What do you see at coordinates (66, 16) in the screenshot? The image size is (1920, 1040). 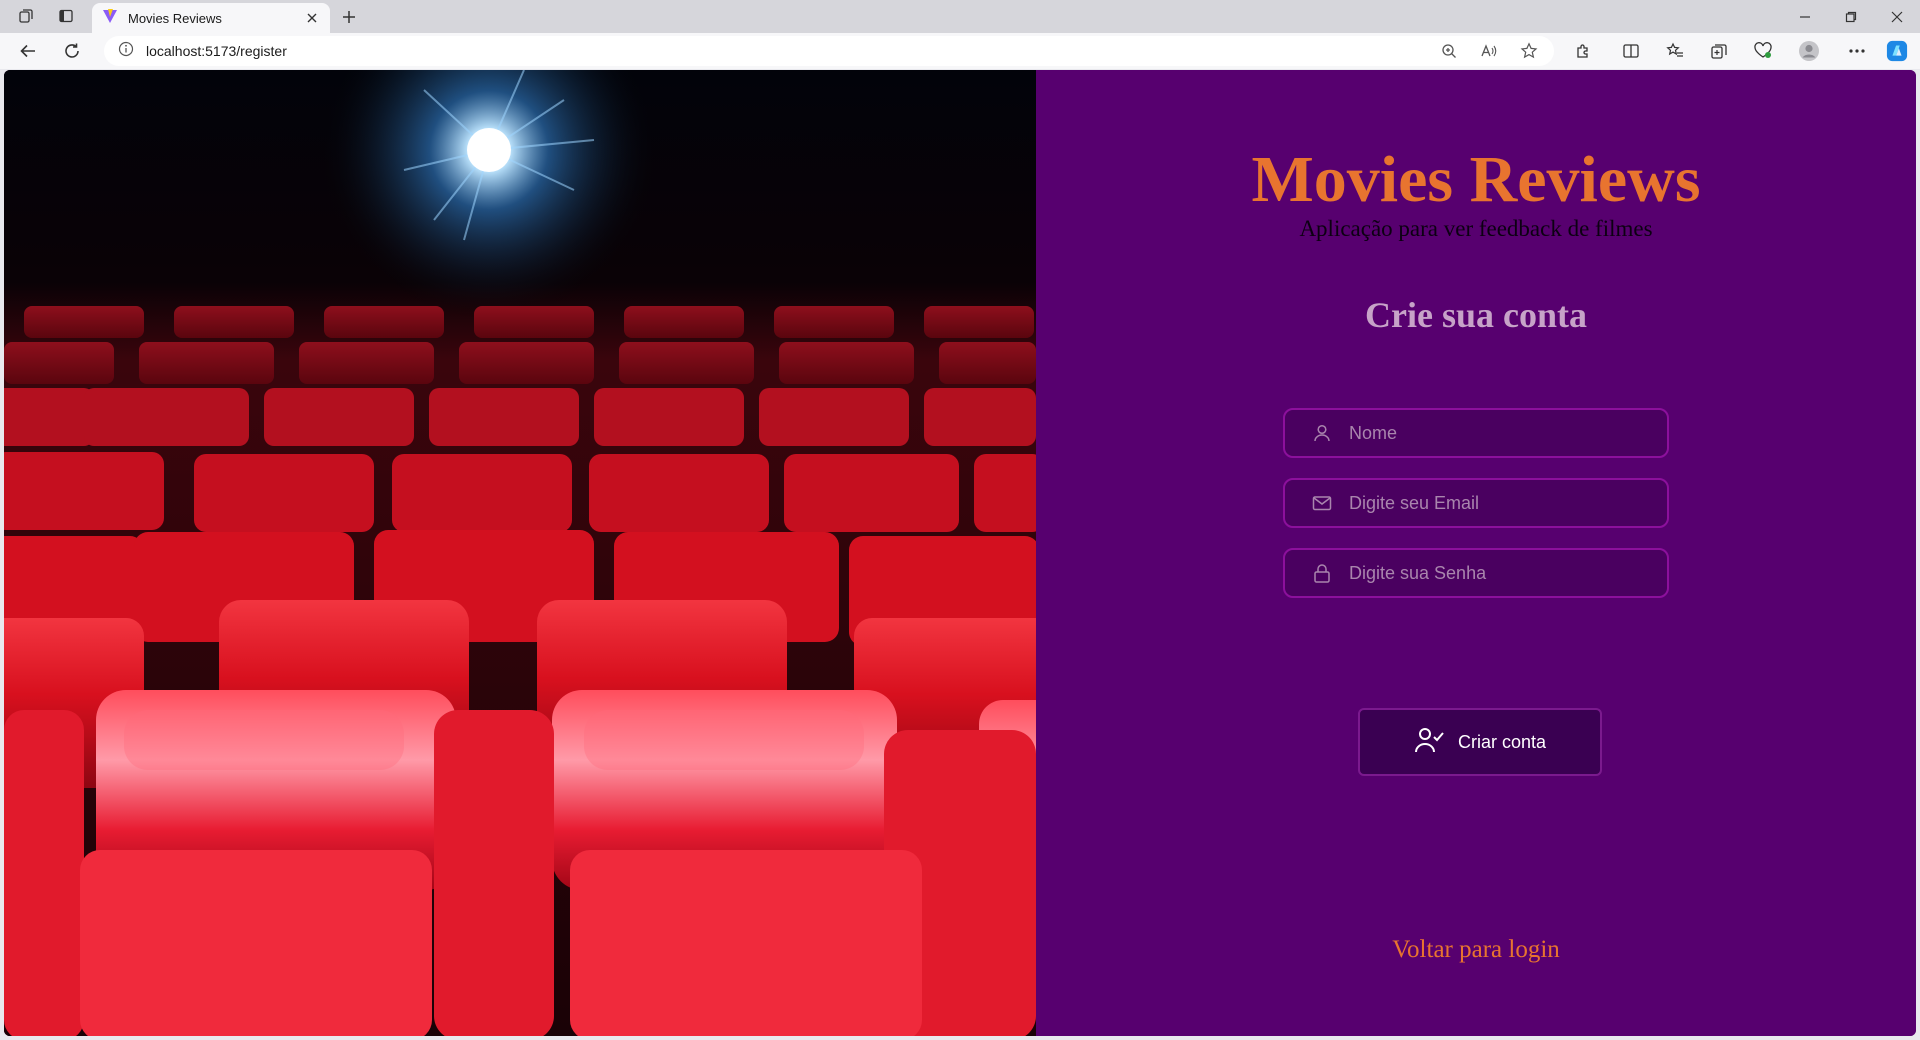 I see `vertical-tabs-icon` at bounding box center [66, 16].